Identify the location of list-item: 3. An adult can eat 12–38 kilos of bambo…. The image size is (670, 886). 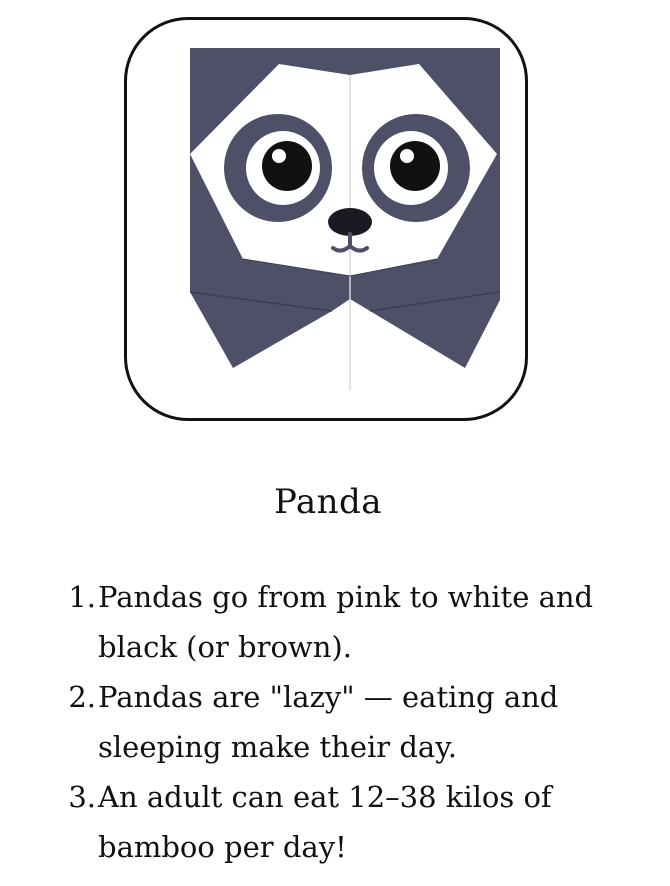
(299, 822).